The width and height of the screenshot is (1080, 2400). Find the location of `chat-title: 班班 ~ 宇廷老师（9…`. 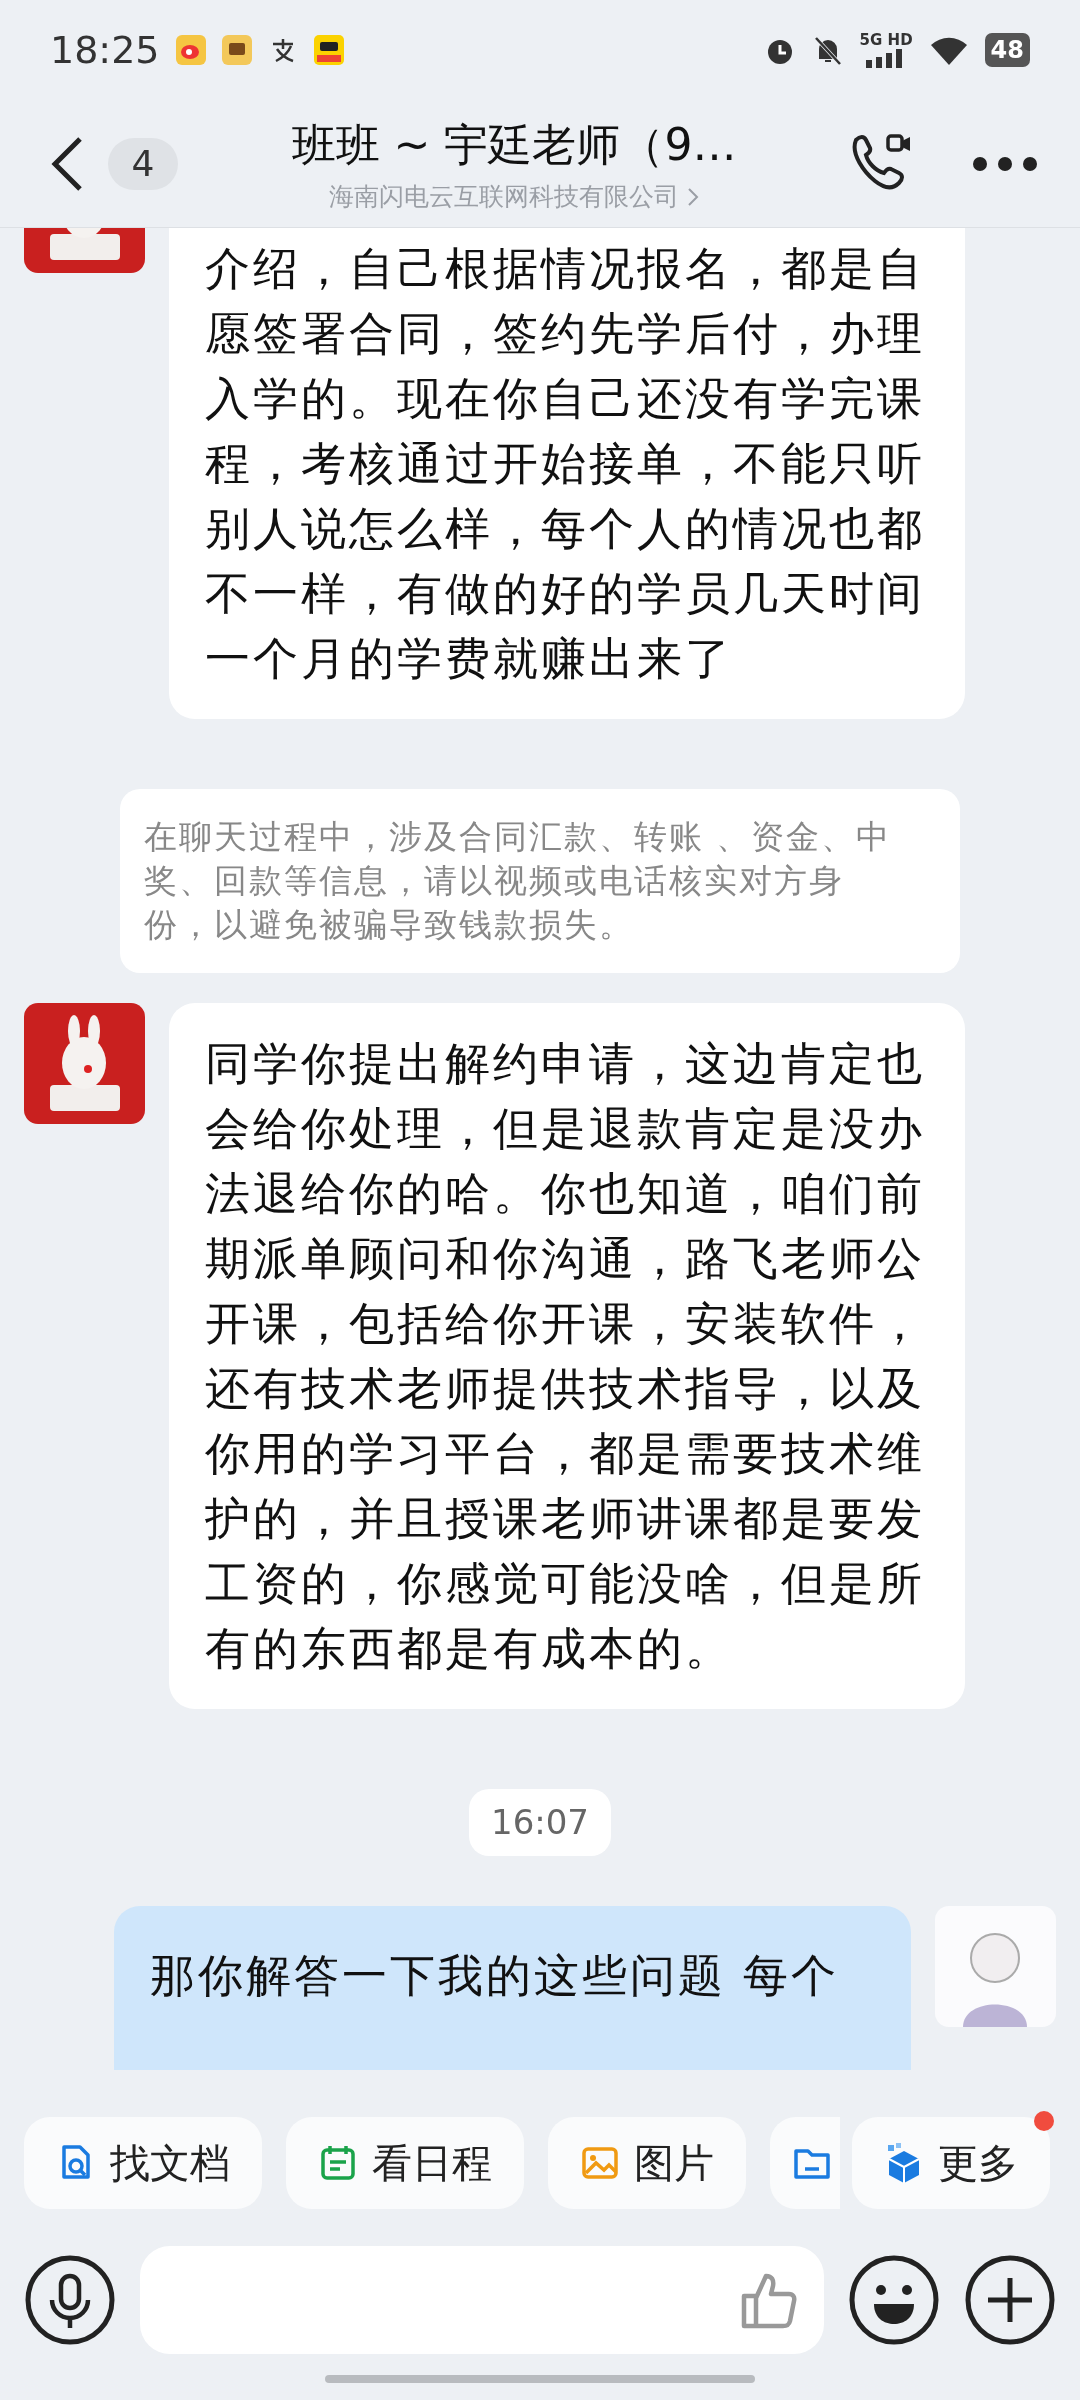

chat-title: 班班 ~ 宇廷老师（9… is located at coordinates (514, 144).